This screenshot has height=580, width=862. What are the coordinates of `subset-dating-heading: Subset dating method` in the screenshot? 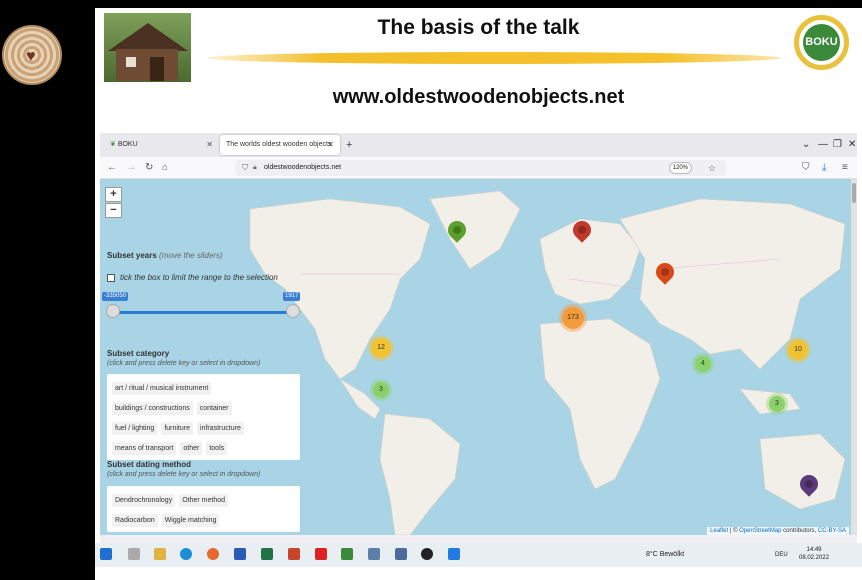 It's located at (149, 464).